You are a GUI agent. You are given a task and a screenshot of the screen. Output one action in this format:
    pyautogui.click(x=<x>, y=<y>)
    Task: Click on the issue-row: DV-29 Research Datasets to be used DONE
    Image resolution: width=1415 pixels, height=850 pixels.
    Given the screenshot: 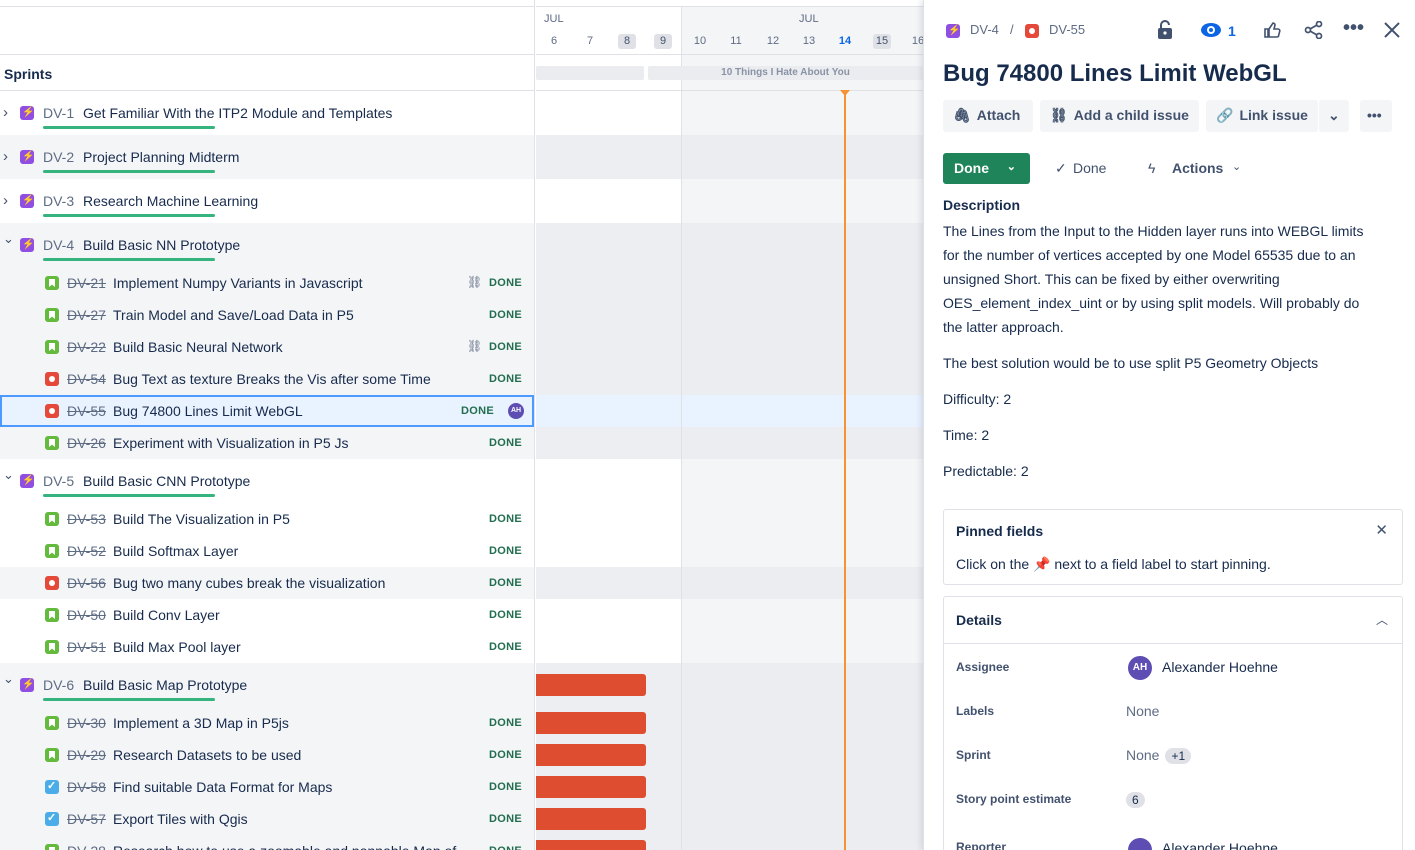 What is the action you would take?
    pyautogui.click(x=267, y=755)
    